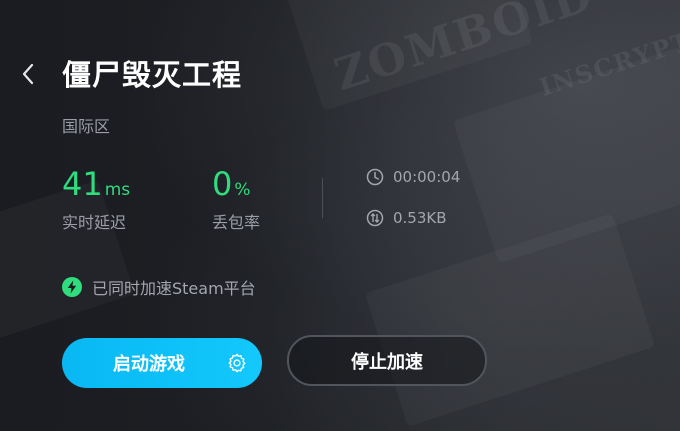  What do you see at coordinates (236, 222) in the screenshot?
I see `packet-loss-label: 丢包率` at bounding box center [236, 222].